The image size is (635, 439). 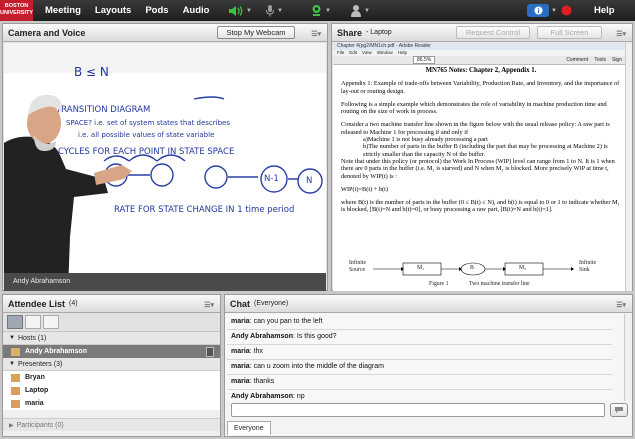 What do you see at coordinates (256, 32) in the screenshot?
I see `stop-webcam-button: Stop My Webcam` at bounding box center [256, 32].